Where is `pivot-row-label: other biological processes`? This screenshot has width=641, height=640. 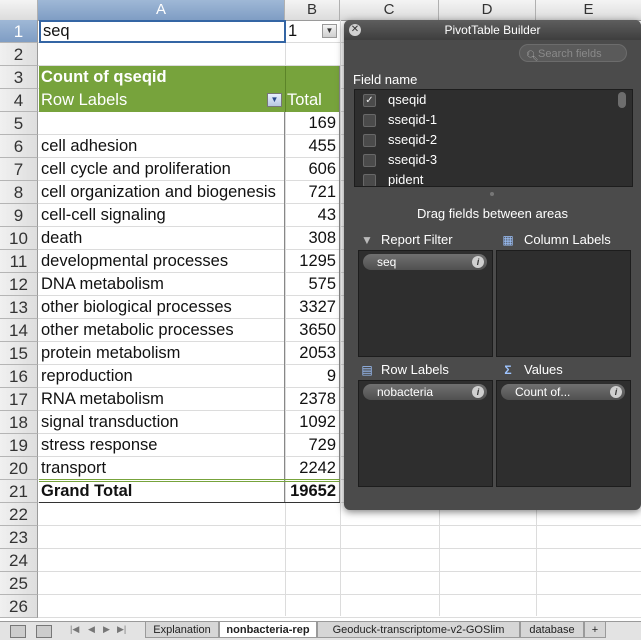
pivot-row-label: other biological processes is located at coordinates (162, 307).